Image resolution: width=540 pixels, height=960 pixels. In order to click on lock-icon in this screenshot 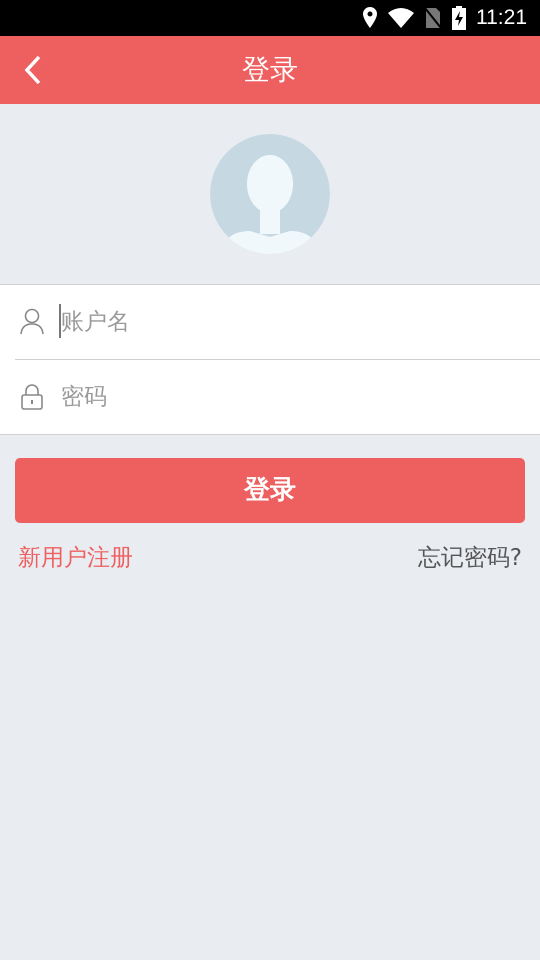, I will do `click(32, 397)`.